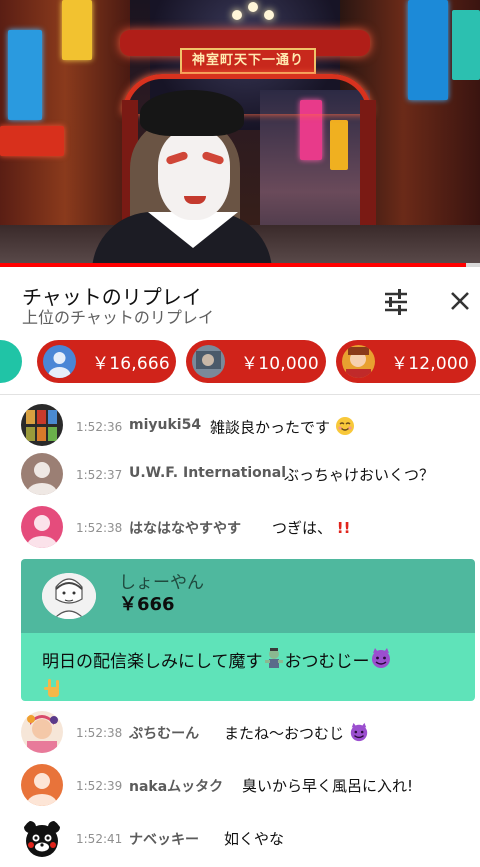 This screenshot has width=480, height=867. I want to click on street-lamp, so click(254, 15).